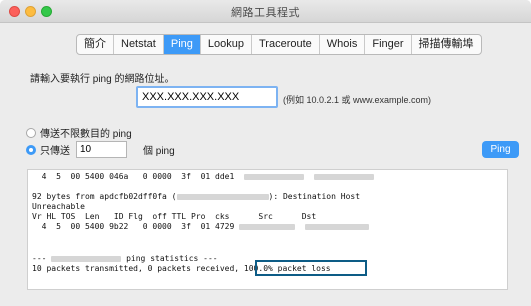 This screenshot has width=531, height=306. What do you see at coordinates (226, 44) in the screenshot?
I see `tab-lookup: Lookup` at bounding box center [226, 44].